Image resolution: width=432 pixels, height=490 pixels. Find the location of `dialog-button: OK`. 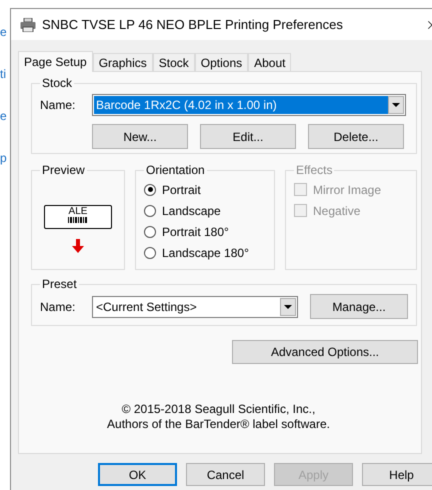

dialog-button: OK is located at coordinates (137, 474).